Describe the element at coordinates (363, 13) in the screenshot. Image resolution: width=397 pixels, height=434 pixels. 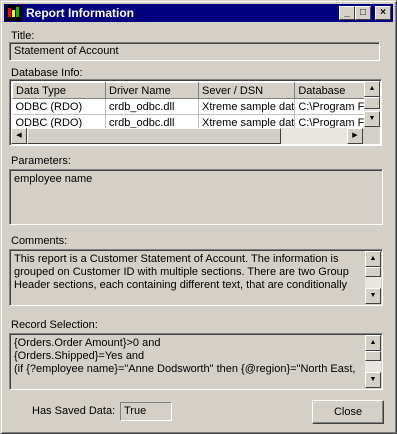
I see `maximize-button: □` at that location.